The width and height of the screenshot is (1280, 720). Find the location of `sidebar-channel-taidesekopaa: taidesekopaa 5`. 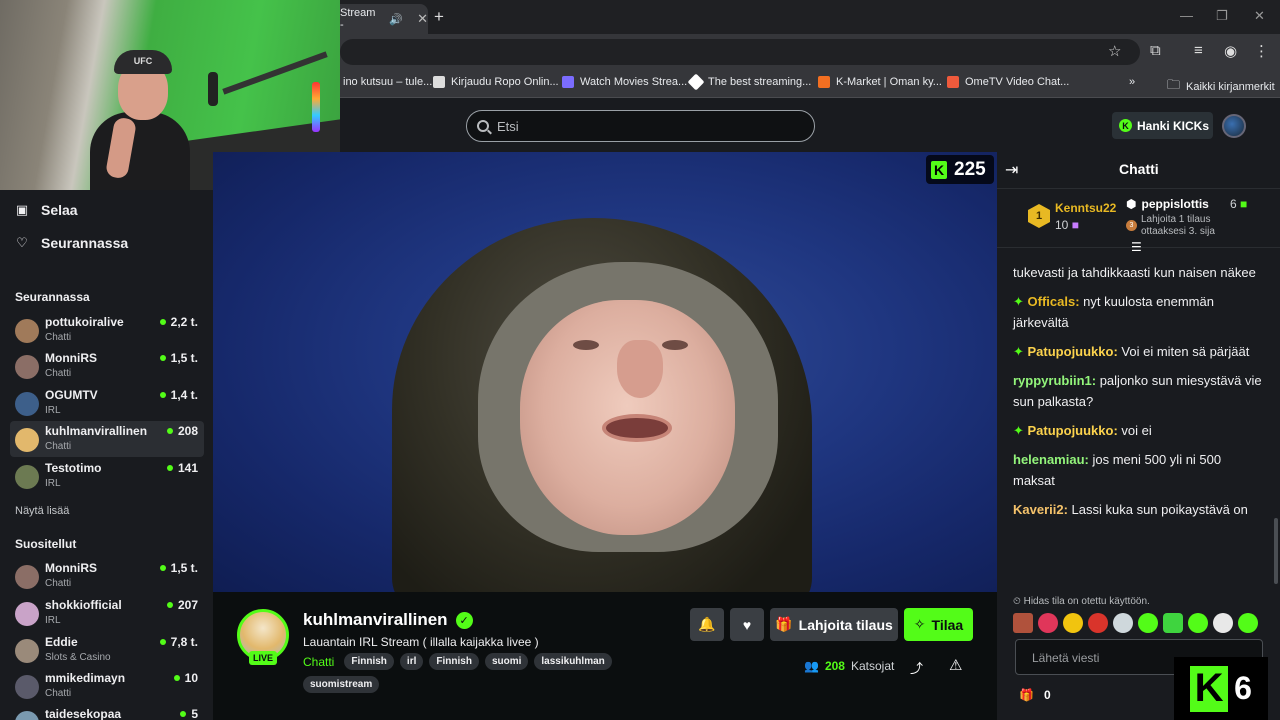

sidebar-channel-taidesekopaa: taidesekopaa 5 is located at coordinates (107, 712).